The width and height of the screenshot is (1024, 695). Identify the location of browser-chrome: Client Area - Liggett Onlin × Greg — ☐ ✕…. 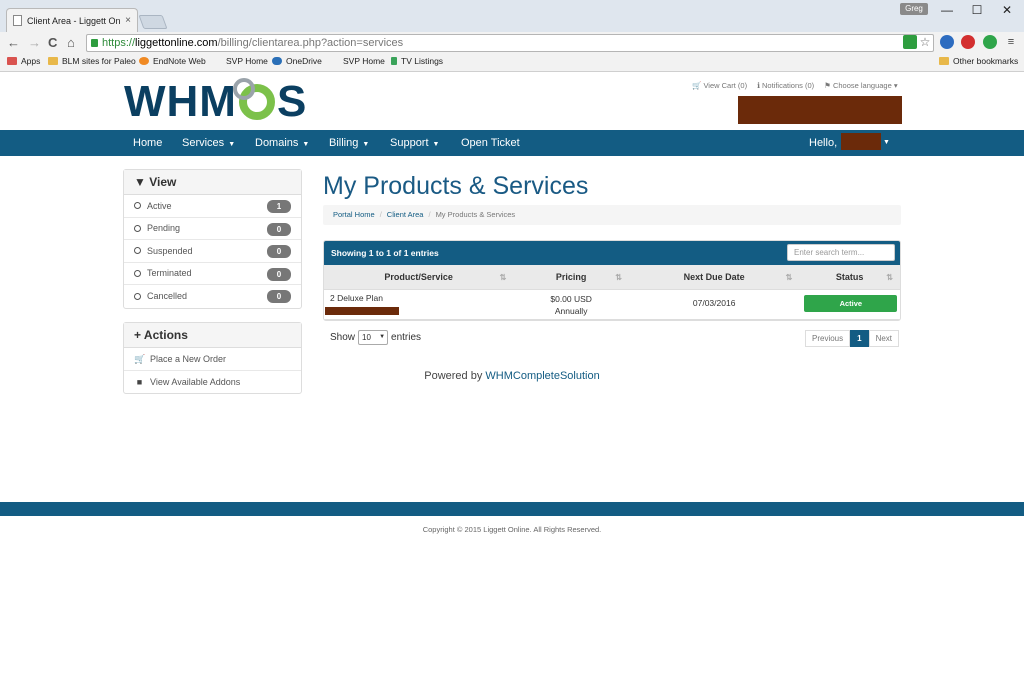
(512, 36).